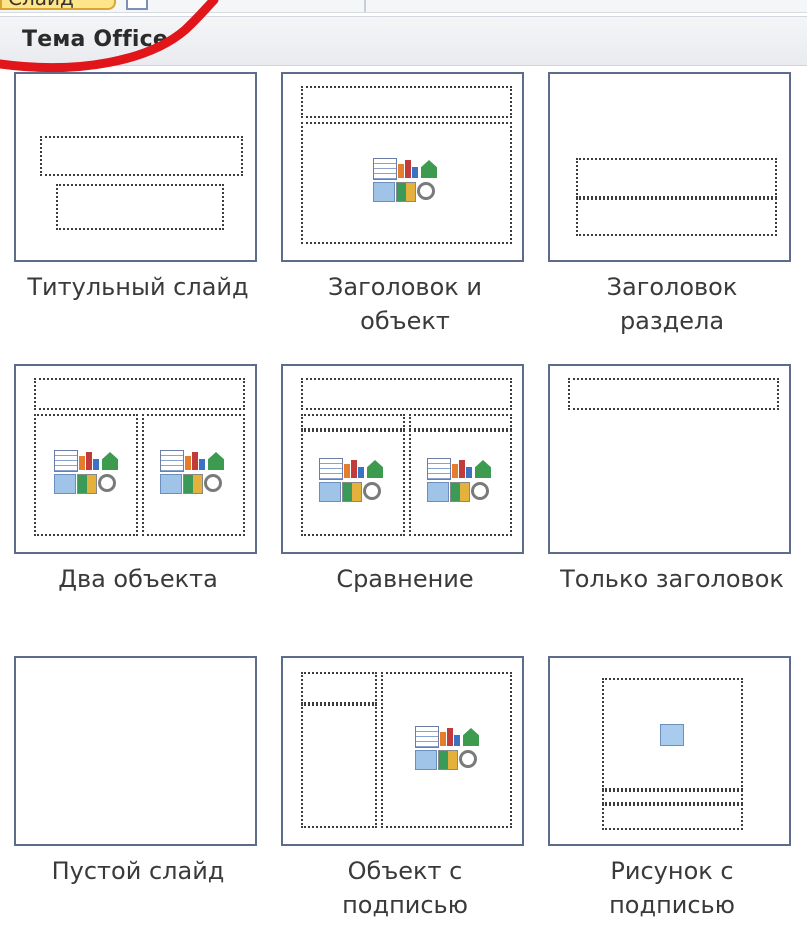  What do you see at coordinates (672, 871) in the screenshot?
I see `layout-label-line1: Рисунок с` at bounding box center [672, 871].